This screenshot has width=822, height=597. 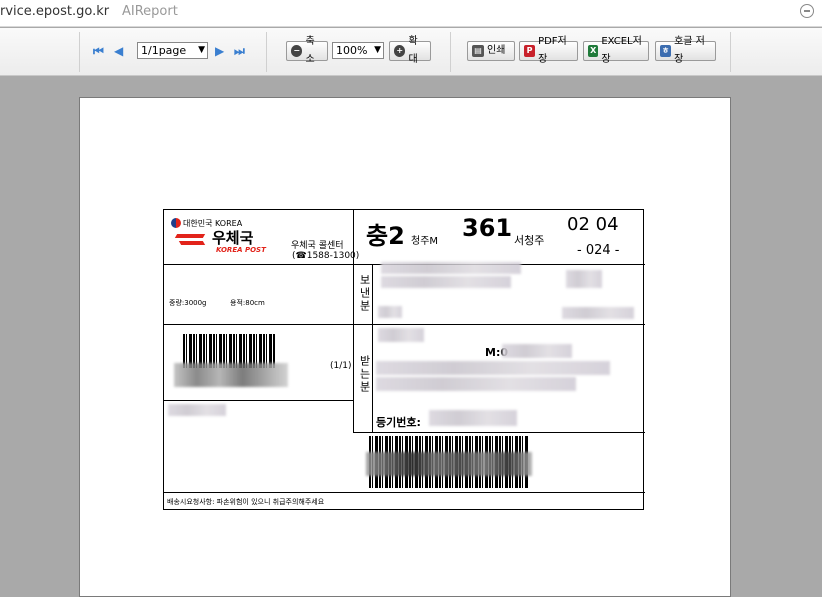 I want to click on zoom-out-label: 축소, so click(x=310, y=50).